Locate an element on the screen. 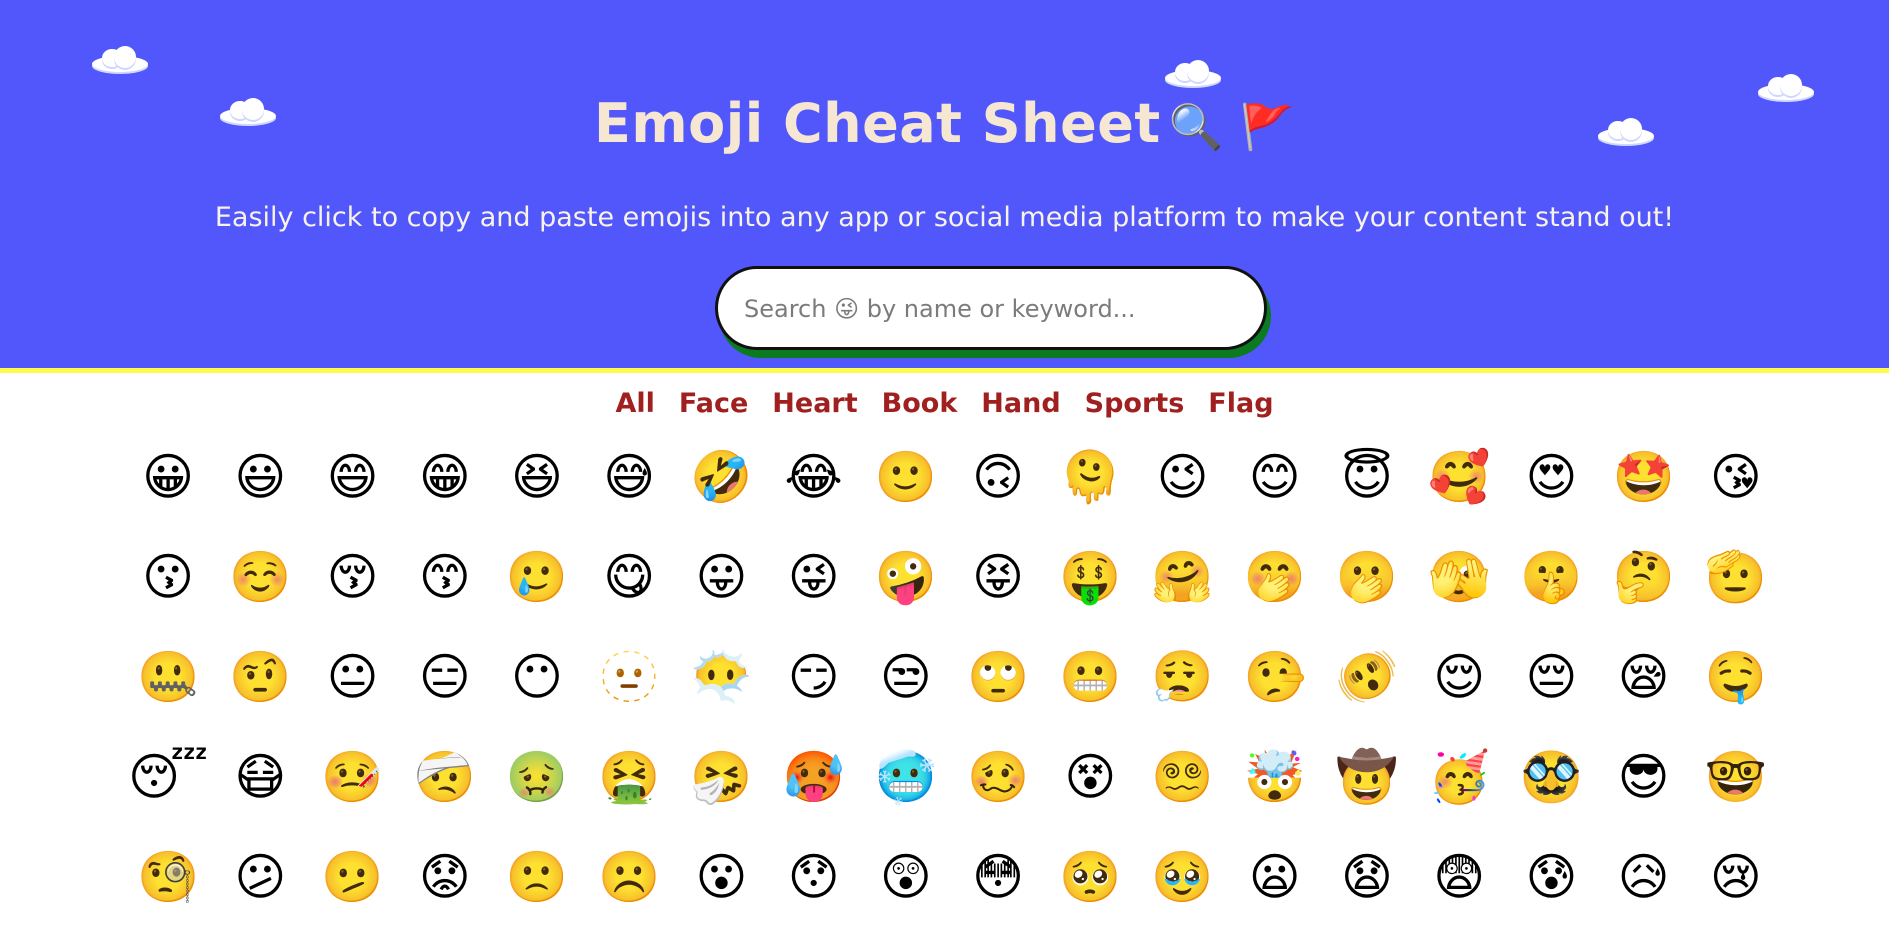  emoji-button: 😙 is located at coordinates (445, 577).